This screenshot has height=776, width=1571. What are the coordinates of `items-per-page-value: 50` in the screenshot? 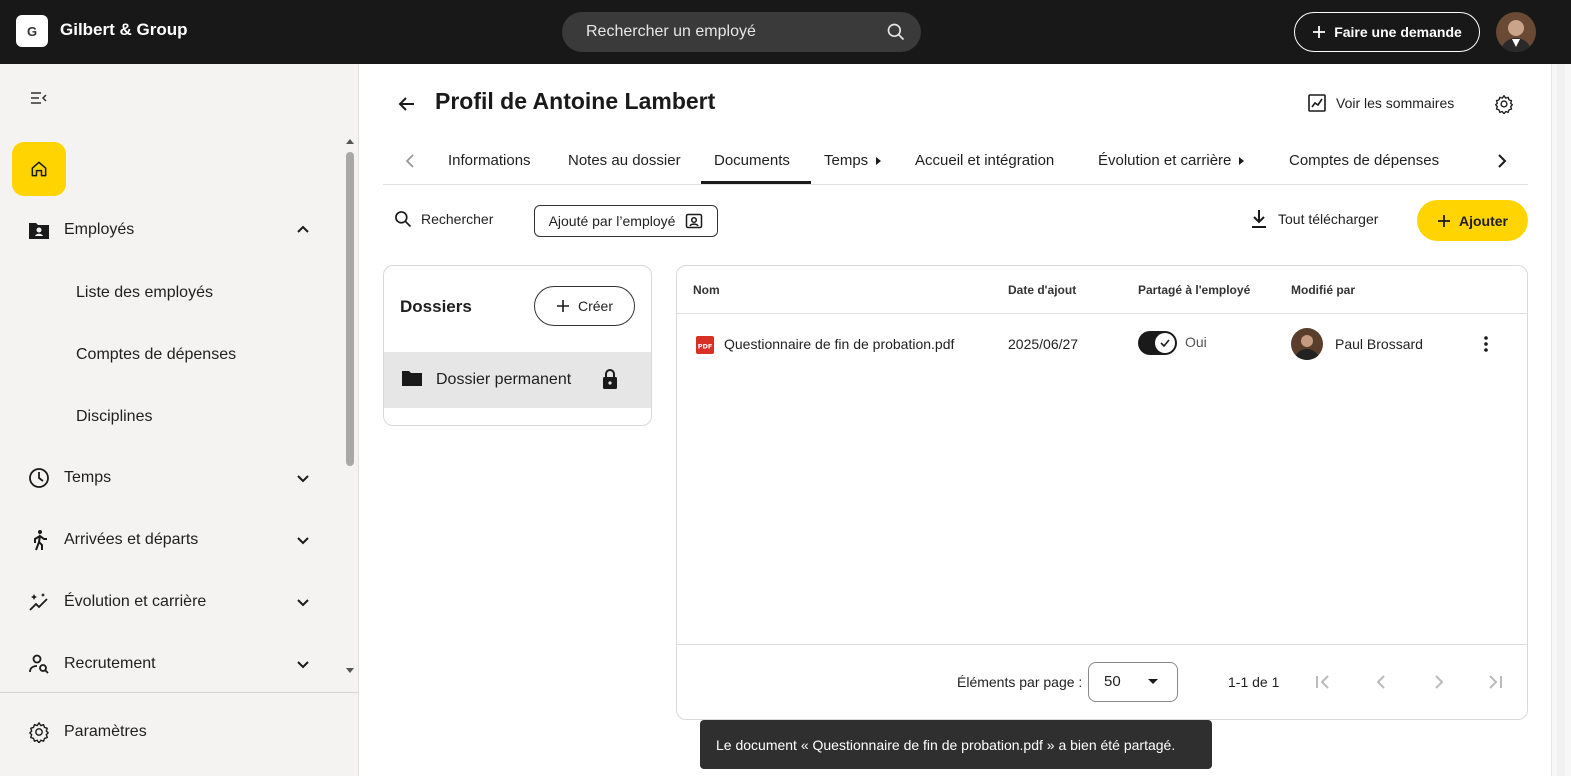 It's located at (1112, 681).